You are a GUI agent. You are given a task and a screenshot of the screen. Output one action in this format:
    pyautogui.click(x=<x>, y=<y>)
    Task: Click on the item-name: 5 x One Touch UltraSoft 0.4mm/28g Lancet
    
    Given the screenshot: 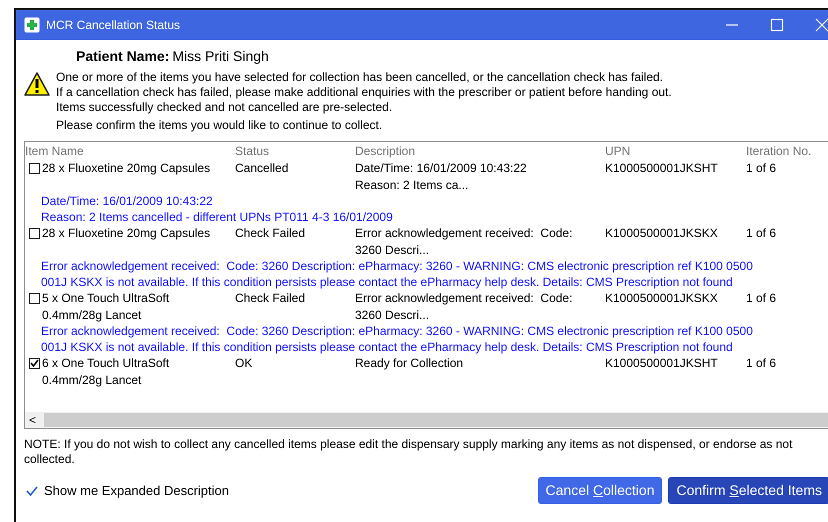 What is the action you would take?
    pyautogui.click(x=106, y=306)
    